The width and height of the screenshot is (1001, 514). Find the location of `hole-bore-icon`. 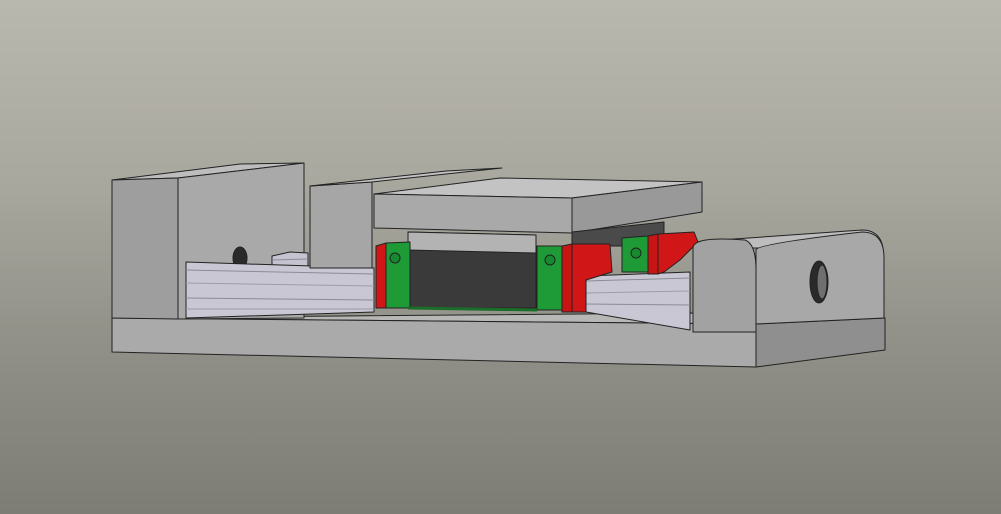

hole-bore-icon is located at coordinates (822, 282).